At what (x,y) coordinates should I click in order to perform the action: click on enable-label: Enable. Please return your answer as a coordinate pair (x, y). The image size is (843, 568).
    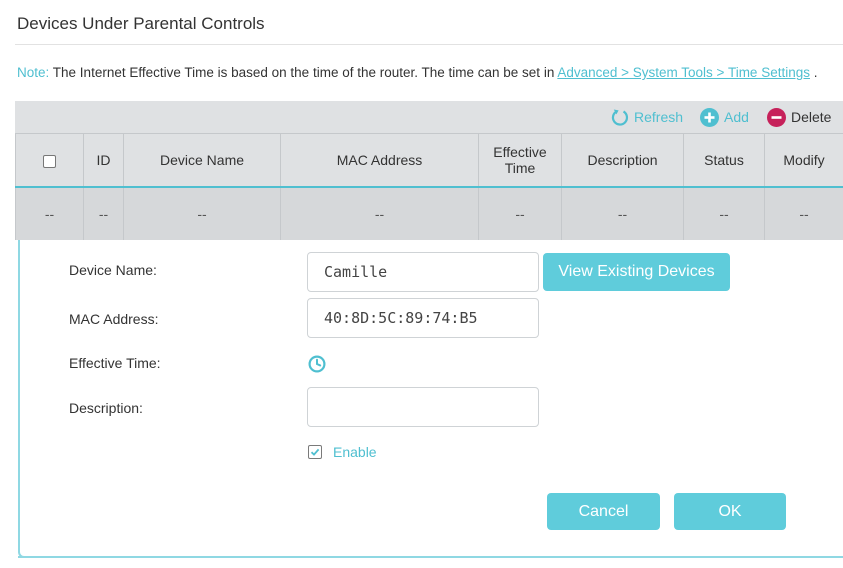
    Looking at the image, I should click on (355, 452).